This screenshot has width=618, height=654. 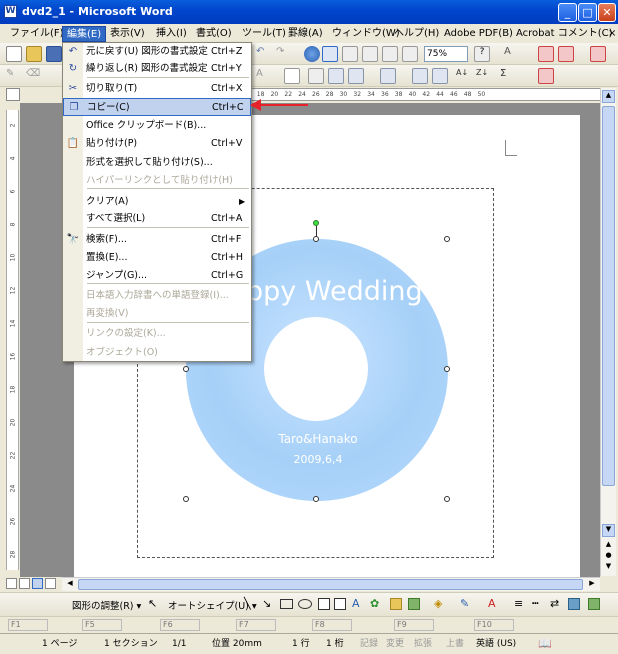 What do you see at coordinates (171, 34) in the screenshot?
I see `menu-insert: 挿入(I)` at bounding box center [171, 34].